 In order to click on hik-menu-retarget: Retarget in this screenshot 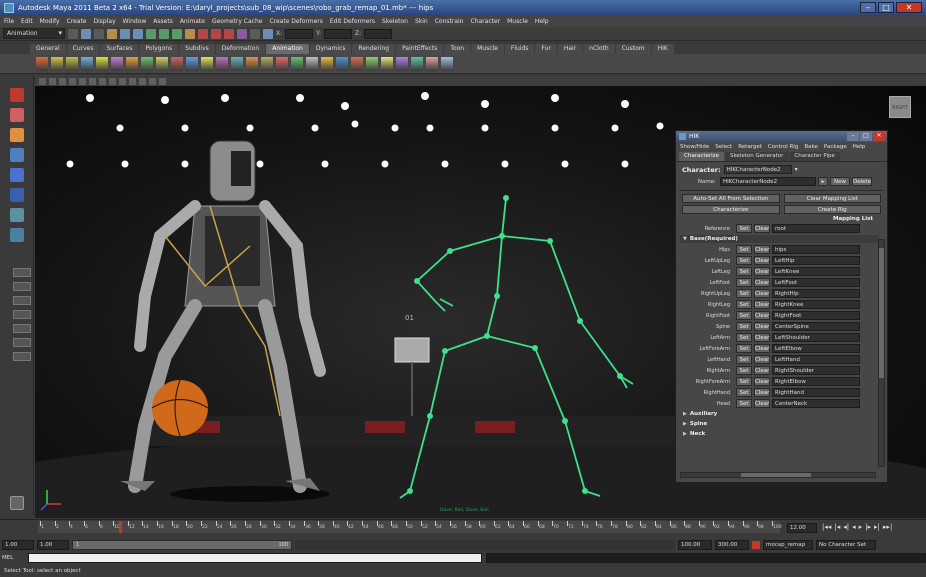, I will do `click(750, 147)`.